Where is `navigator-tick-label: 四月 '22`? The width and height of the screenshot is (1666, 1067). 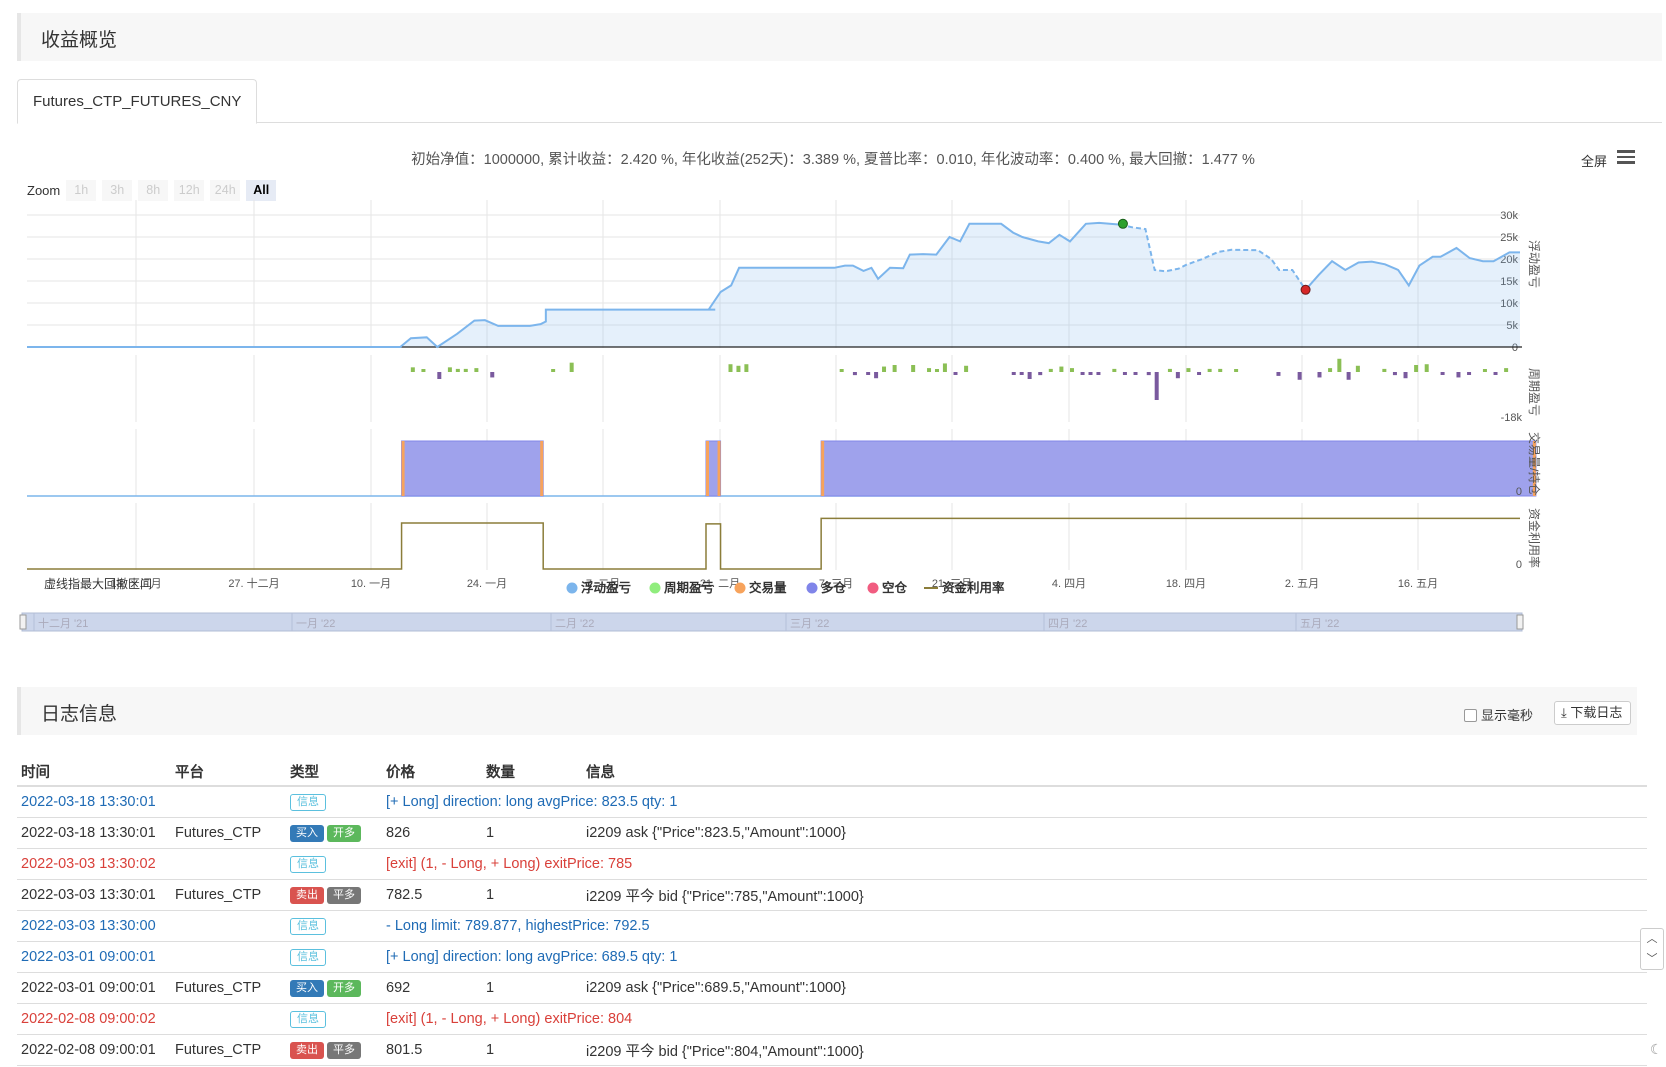
navigator-tick-label: 四月 '22 is located at coordinates (1067, 624).